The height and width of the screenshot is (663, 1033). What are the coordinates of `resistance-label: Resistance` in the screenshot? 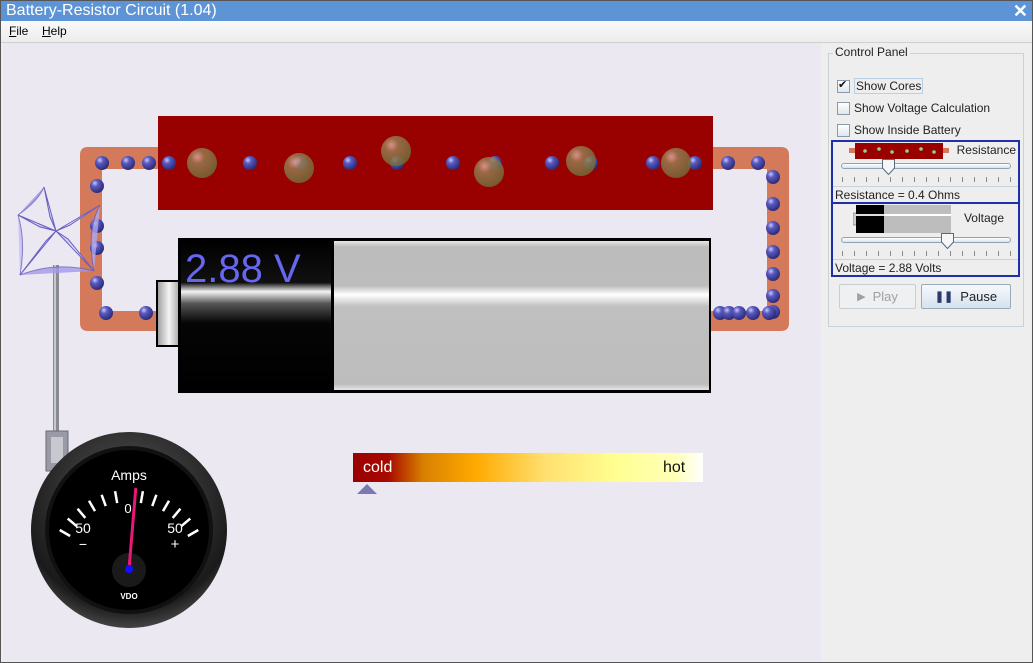 It's located at (986, 150).